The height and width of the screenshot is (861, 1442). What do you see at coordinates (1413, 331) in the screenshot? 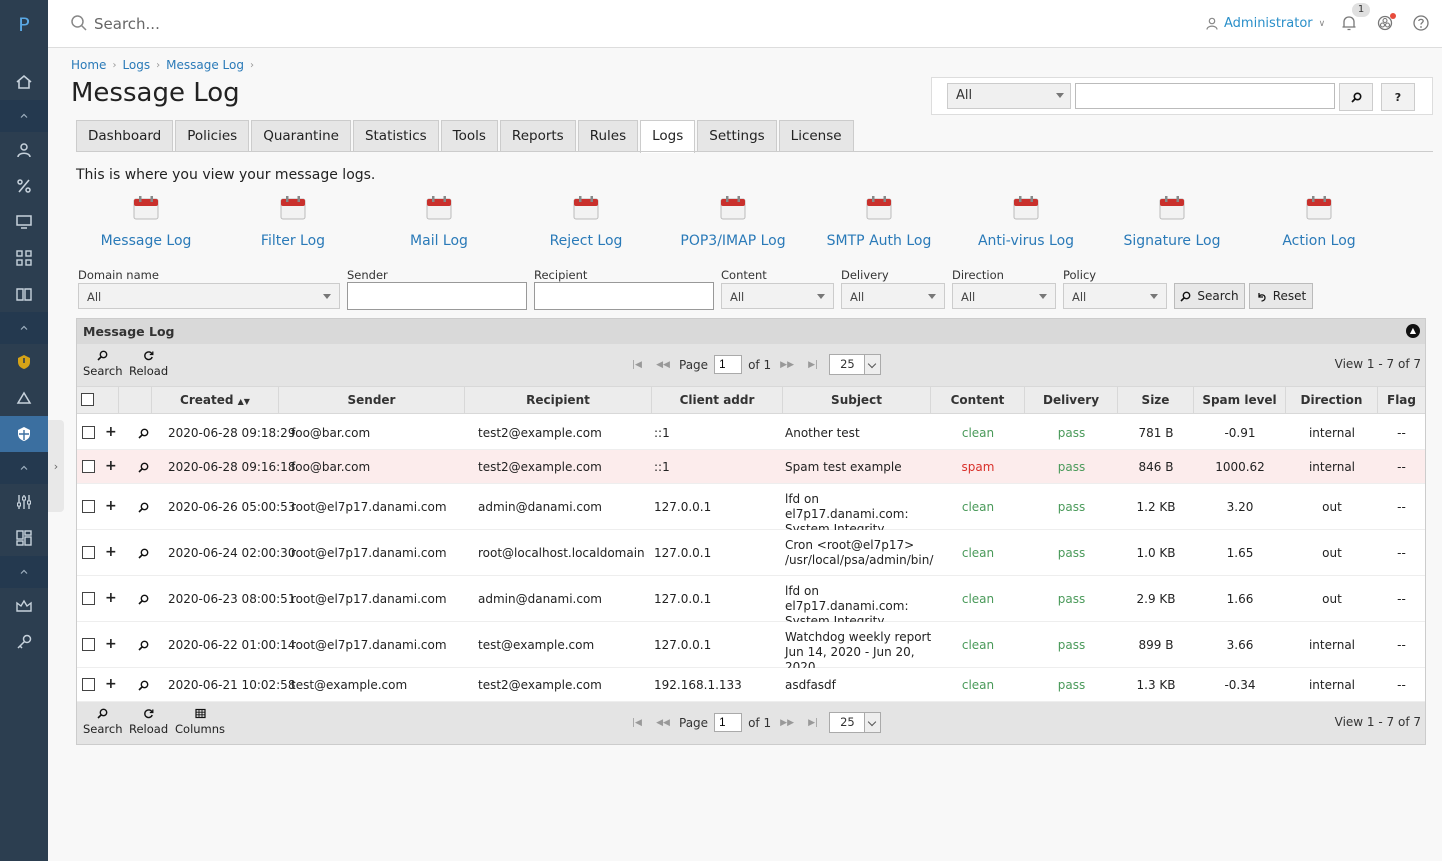
I see `collapse-grid-icon: ▲` at bounding box center [1413, 331].